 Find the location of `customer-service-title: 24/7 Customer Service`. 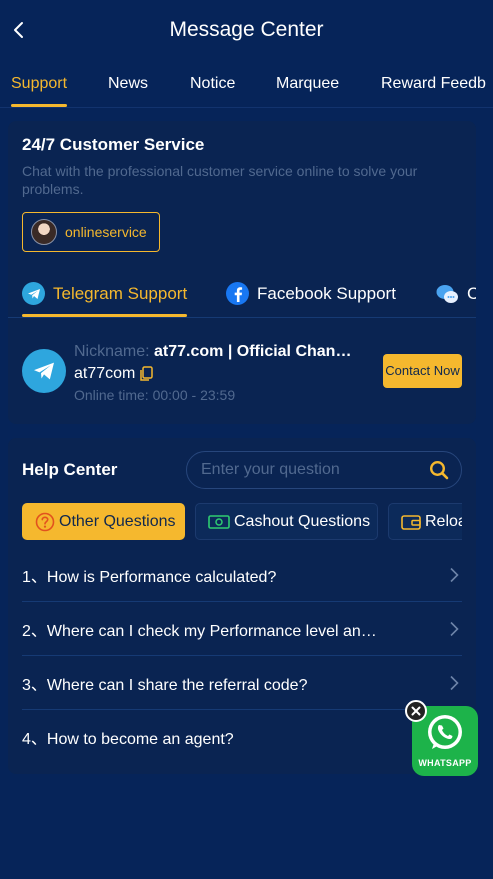

customer-service-title: 24/7 Customer Service is located at coordinates (113, 144).